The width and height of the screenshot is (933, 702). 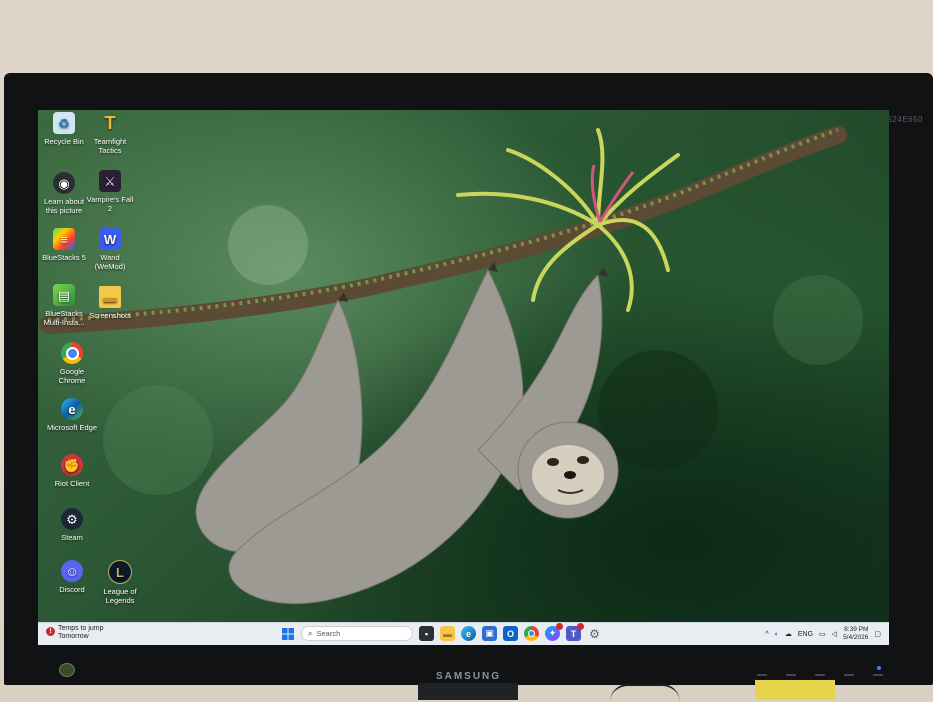 I want to click on network-status-icon: ◐, so click(x=777, y=634).